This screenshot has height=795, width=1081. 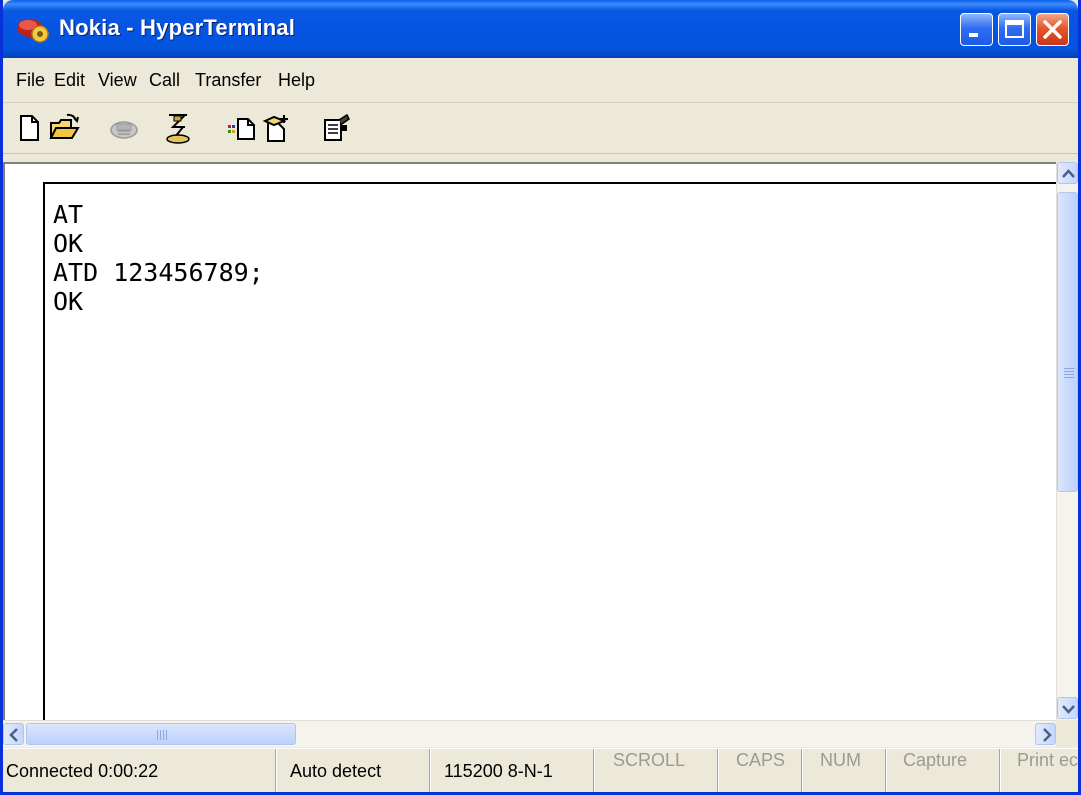 What do you see at coordinates (68, 214) in the screenshot?
I see `terminal-line: AT` at bounding box center [68, 214].